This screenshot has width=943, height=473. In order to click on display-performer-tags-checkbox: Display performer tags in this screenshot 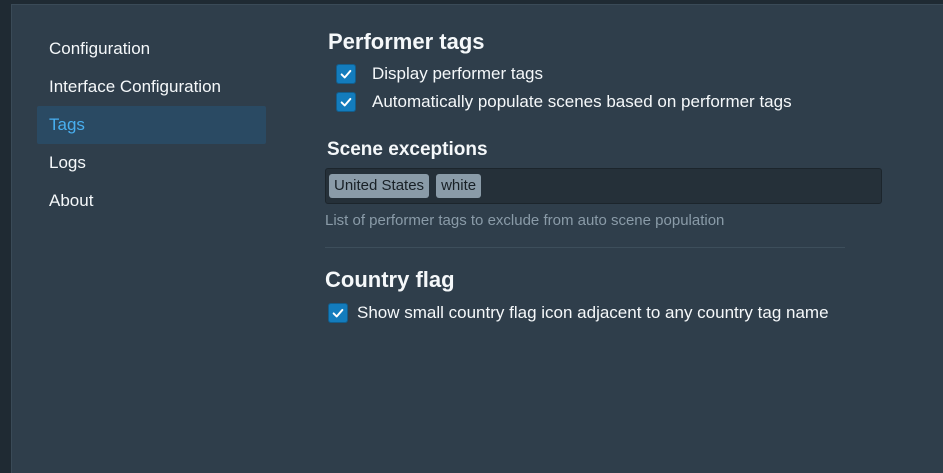, I will do `click(620, 74)`.